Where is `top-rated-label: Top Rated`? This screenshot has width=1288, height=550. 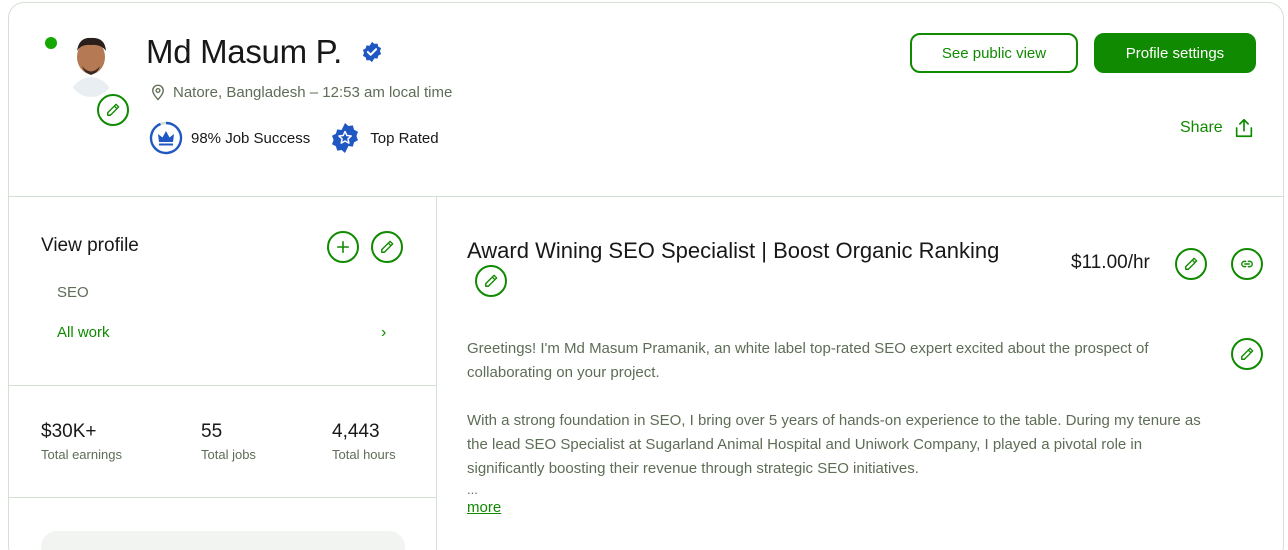 top-rated-label: Top Rated is located at coordinates (404, 138).